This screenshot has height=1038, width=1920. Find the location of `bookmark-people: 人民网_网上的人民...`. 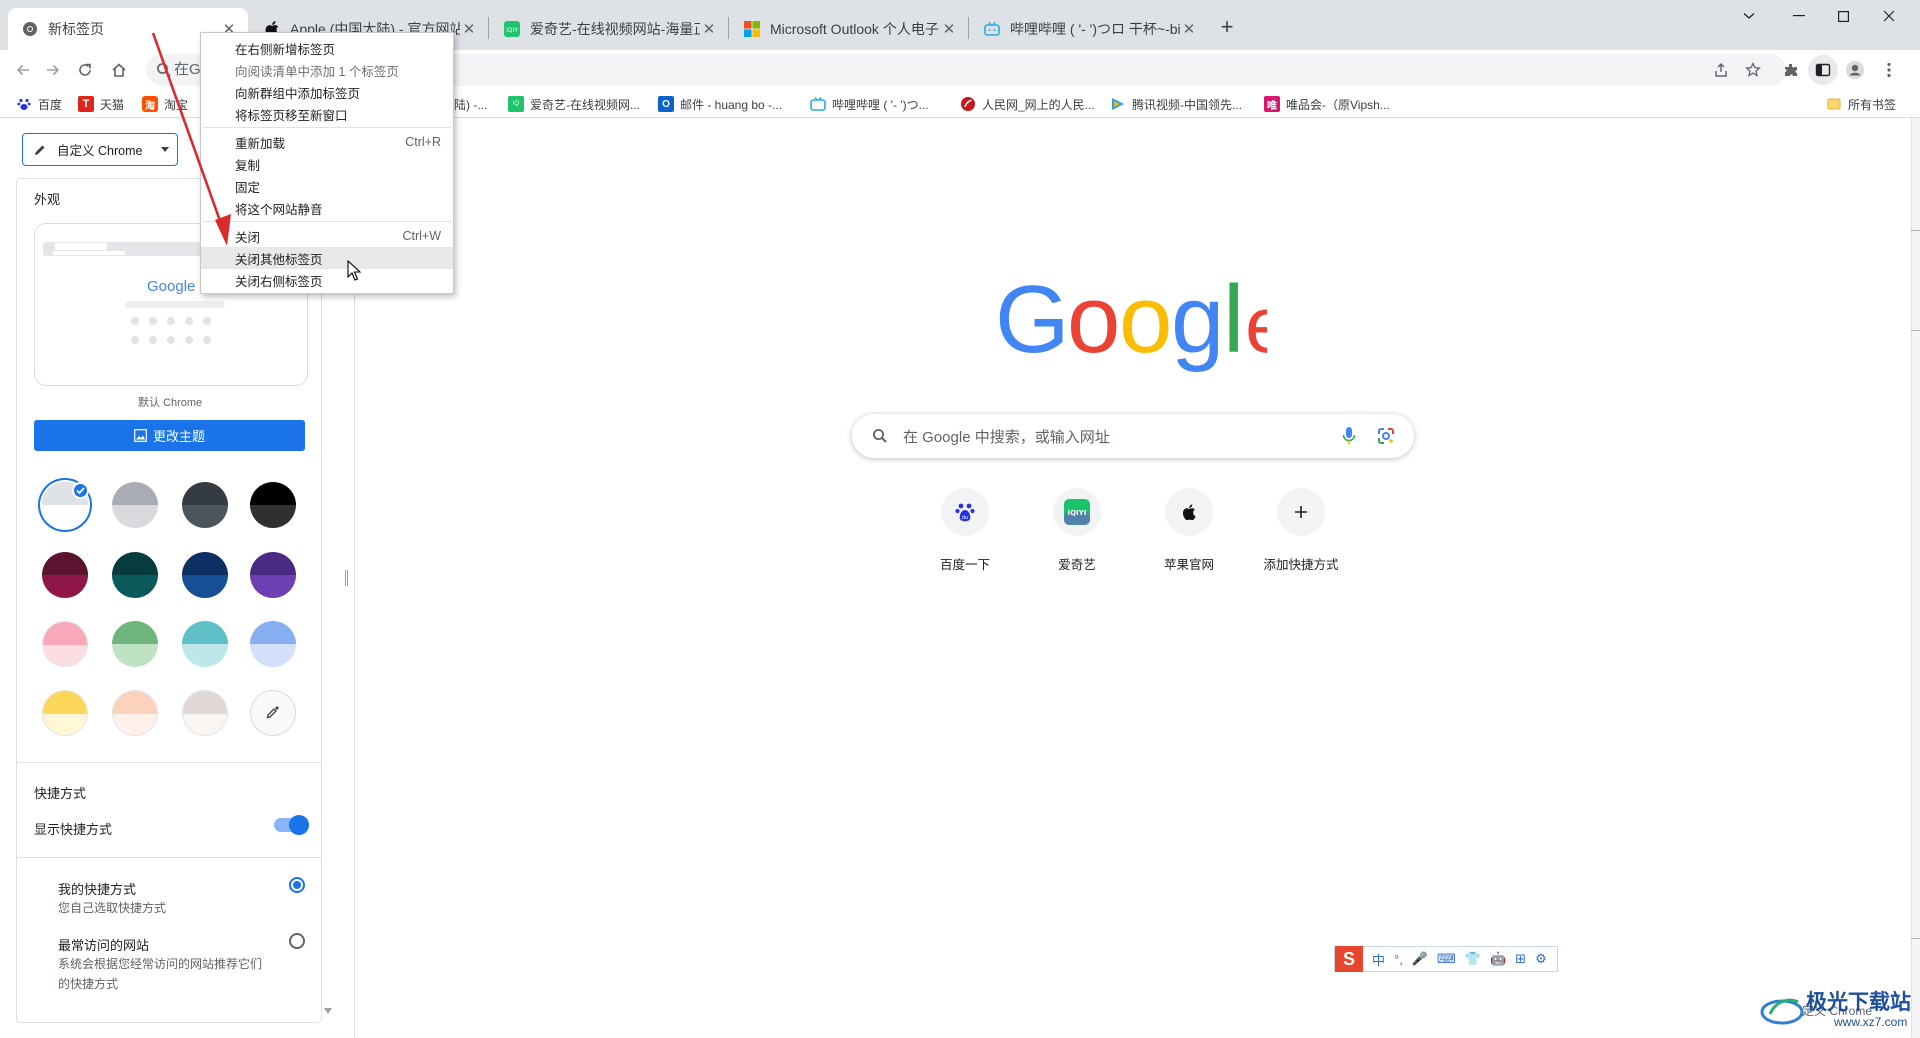

bookmark-people: 人民网_网上的人民... is located at coordinates (1027, 104).